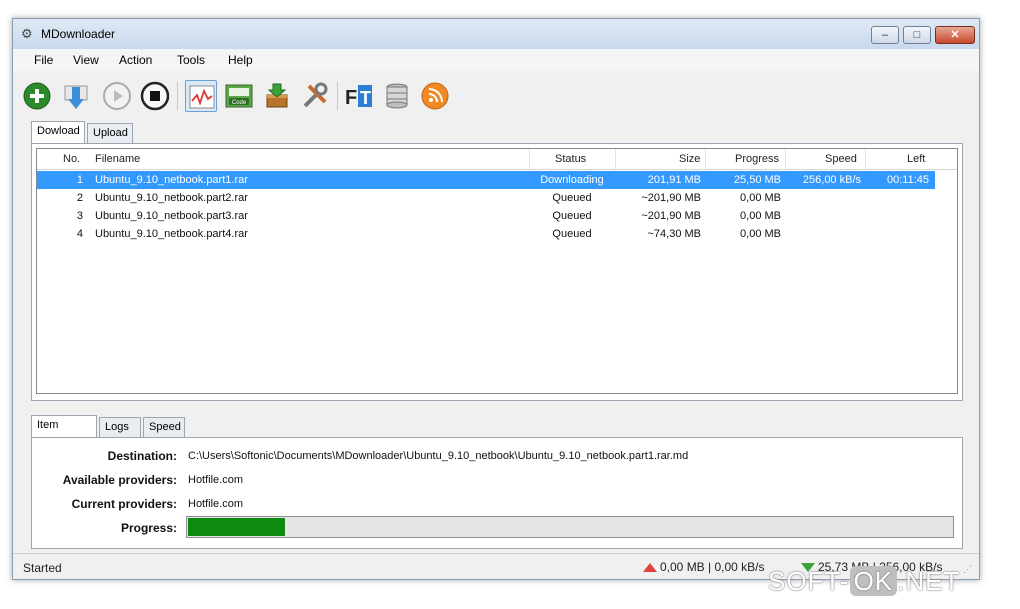 This screenshot has height=609, width=1020. What do you see at coordinates (570, 527) in the screenshot?
I see `progress-bar` at bounding box center [570, 527].